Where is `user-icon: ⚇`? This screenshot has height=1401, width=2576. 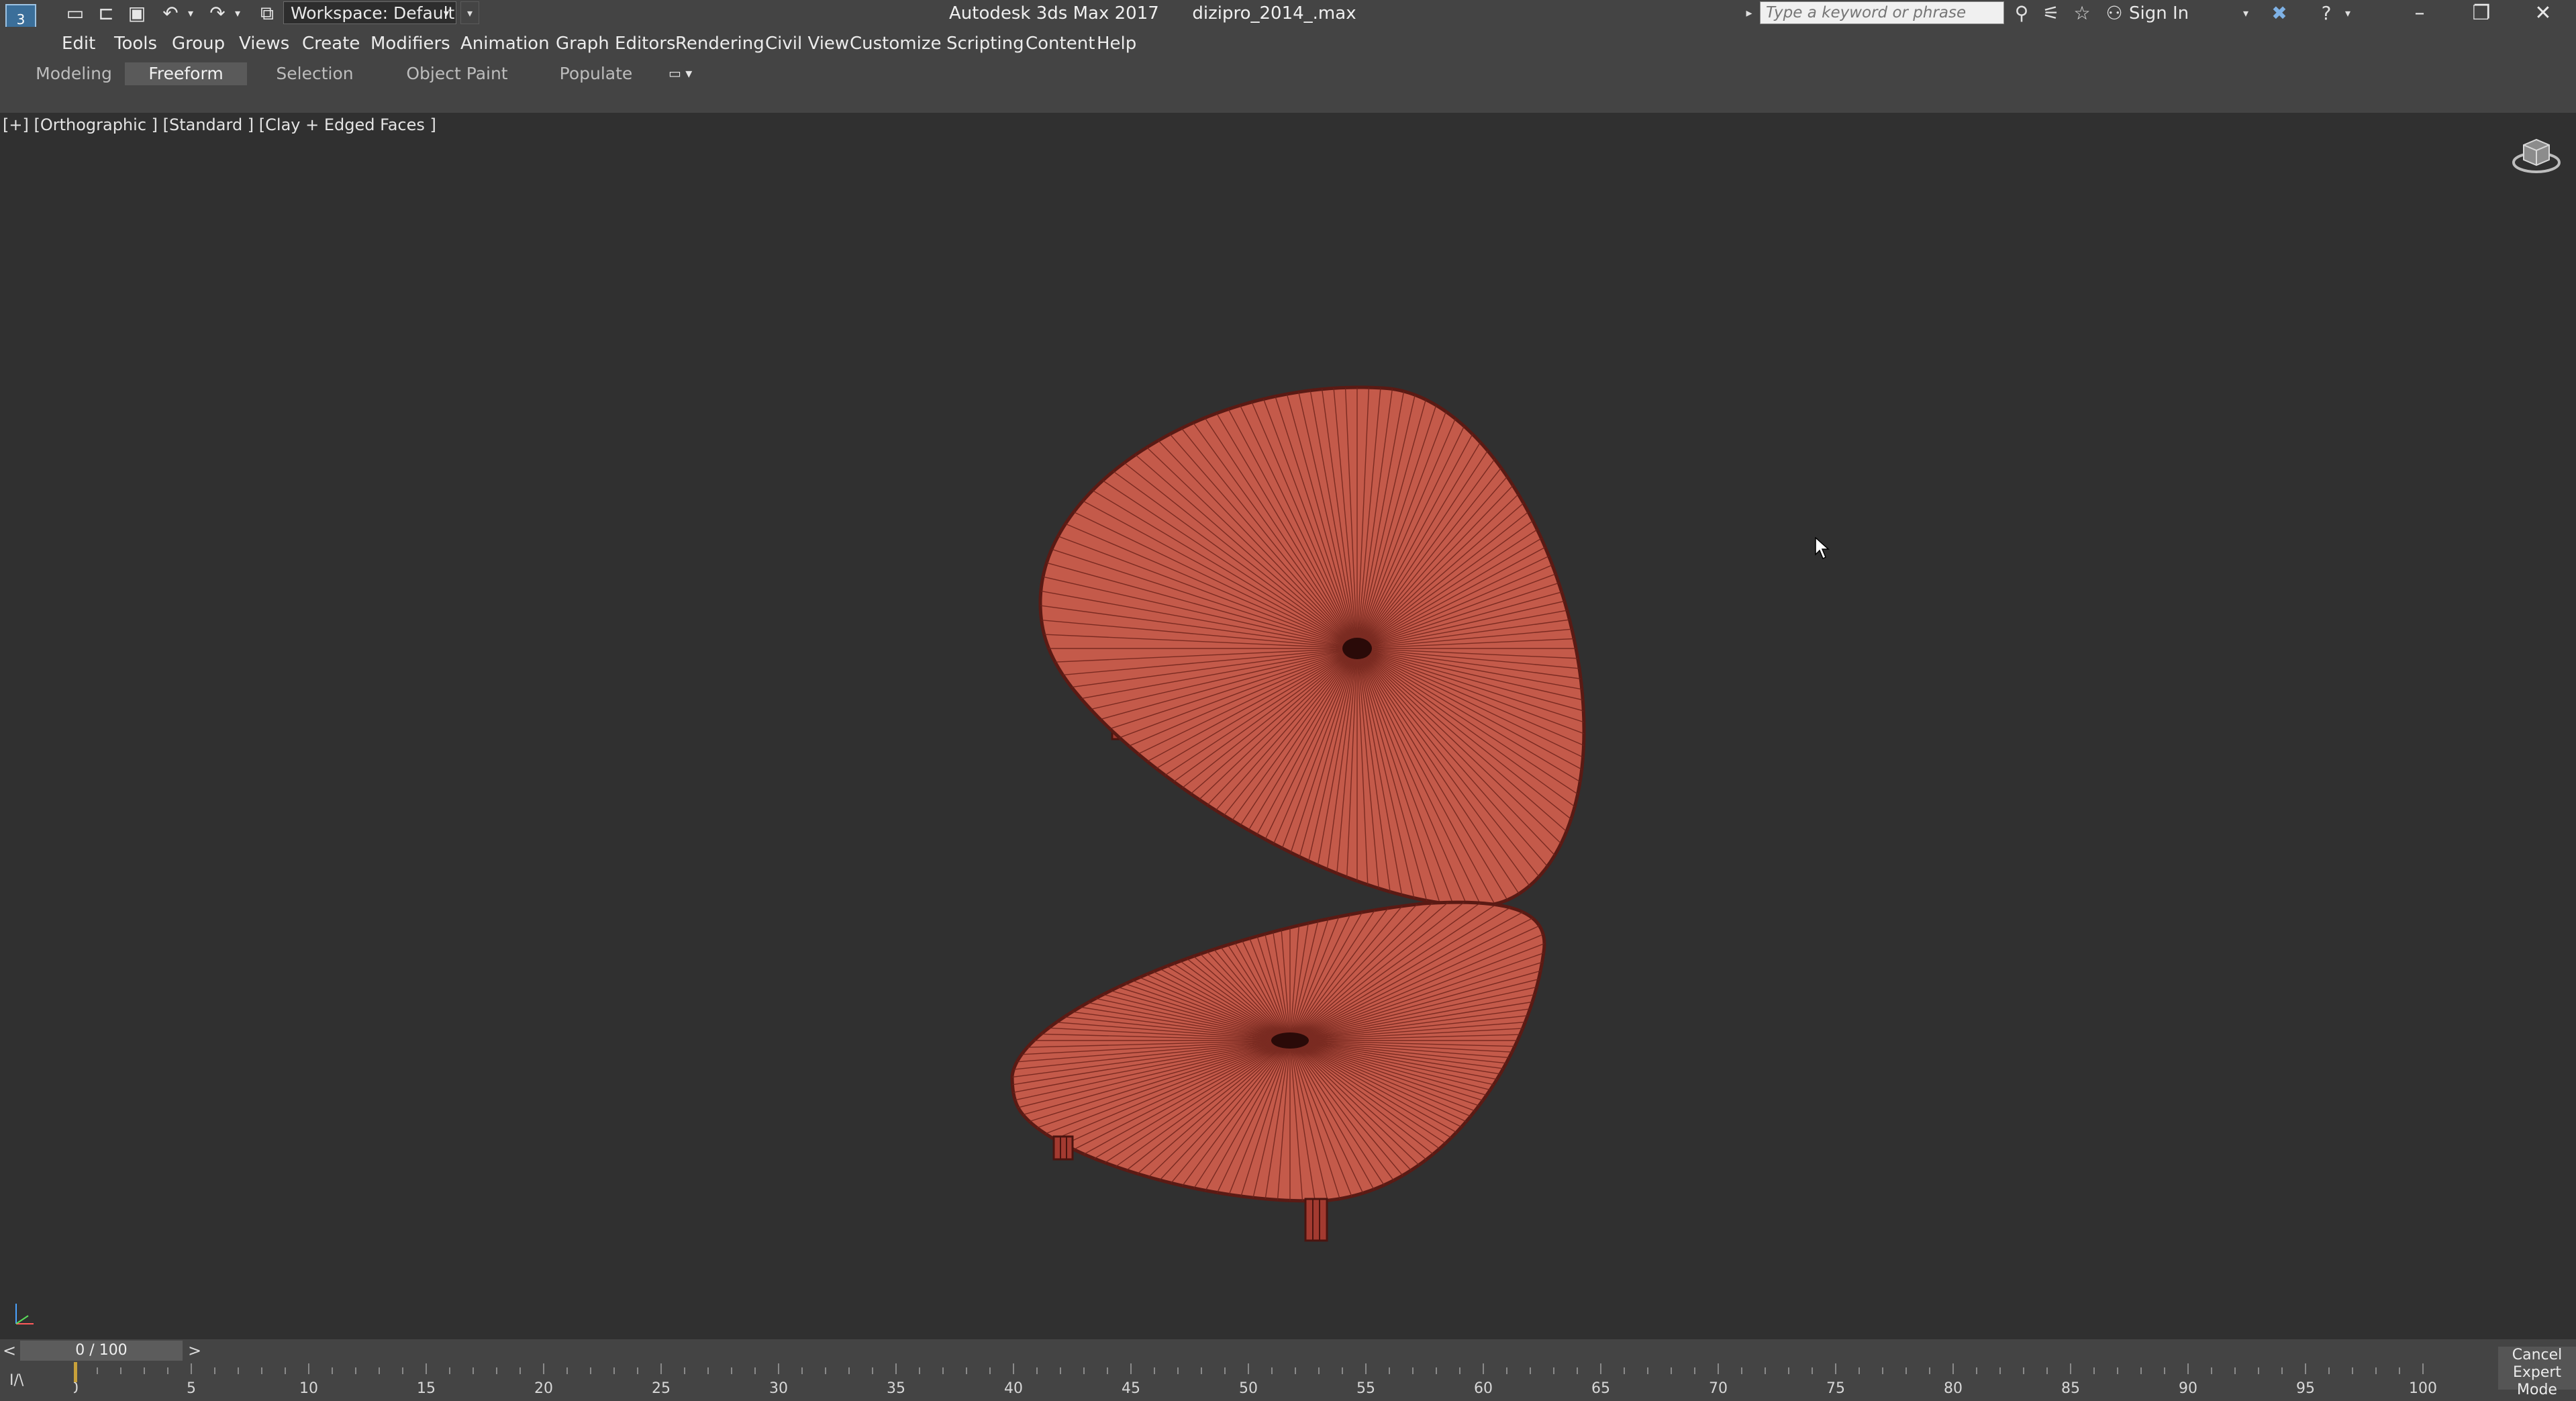 user-icon: ⚇ is located at coordinates (2114, 14).